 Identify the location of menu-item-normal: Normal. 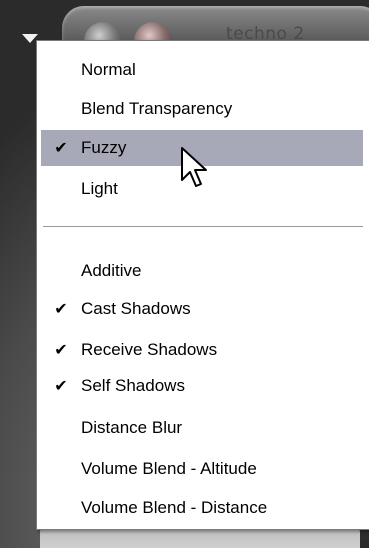
(202, 70).